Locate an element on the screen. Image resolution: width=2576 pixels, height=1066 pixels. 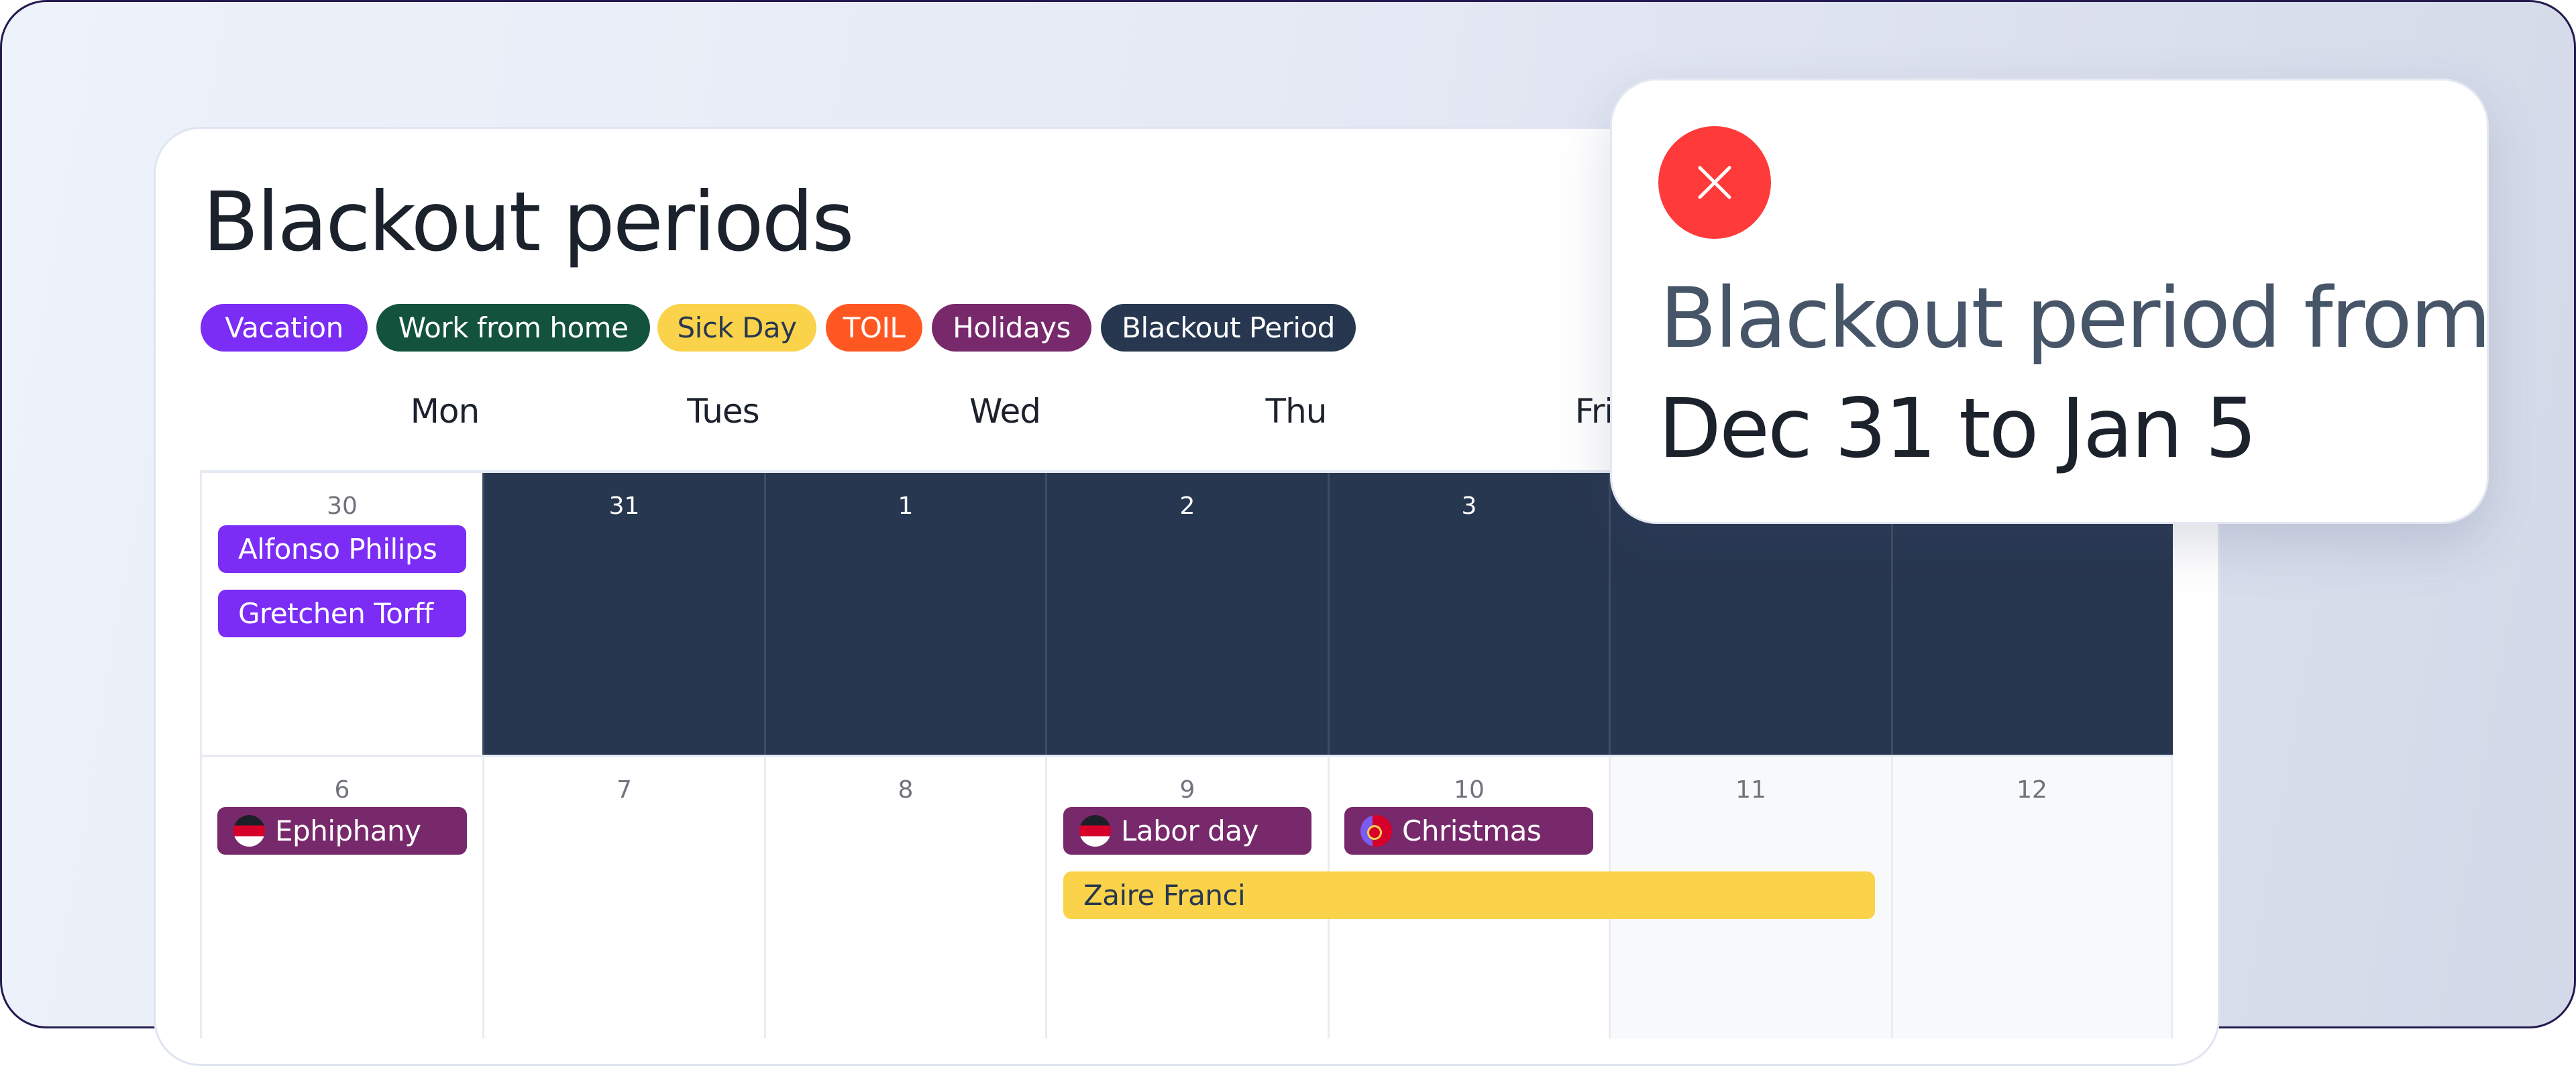
event-vacation-gretchen: Gretchen Torff is located at coordinates (342, 613).